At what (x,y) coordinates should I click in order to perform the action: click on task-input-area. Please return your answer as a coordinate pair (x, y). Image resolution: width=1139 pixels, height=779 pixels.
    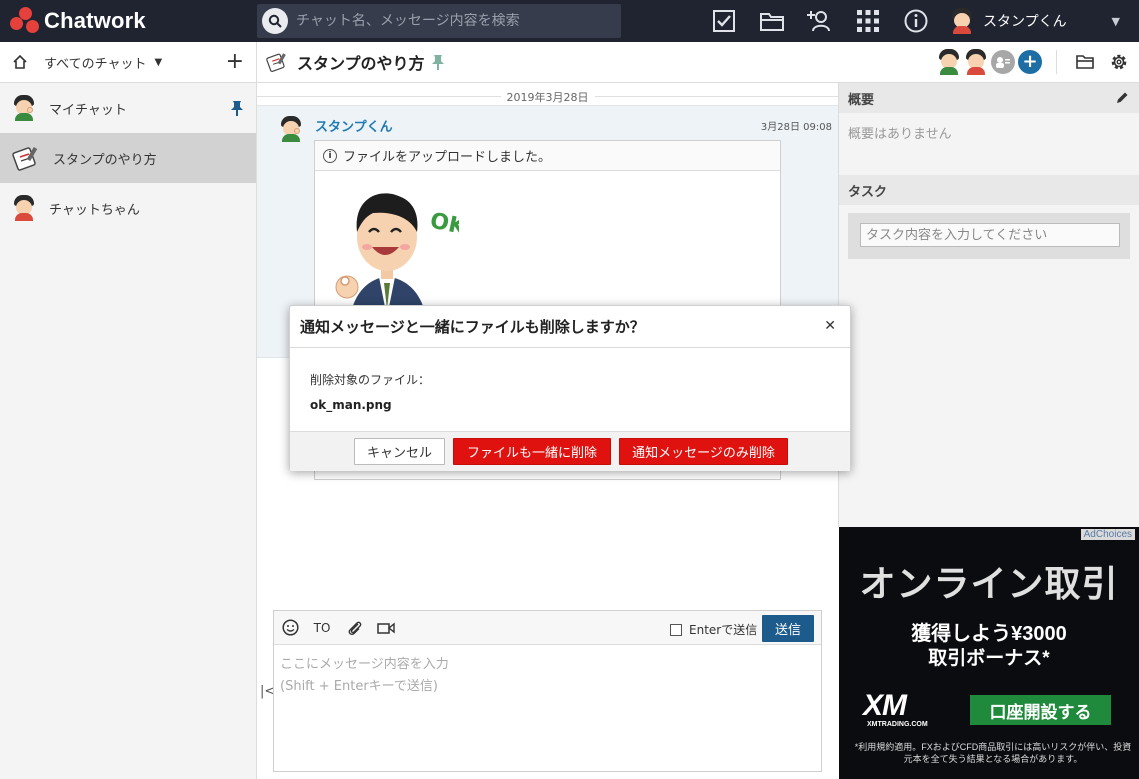
    Looking at the image, I should click on (989, 236).